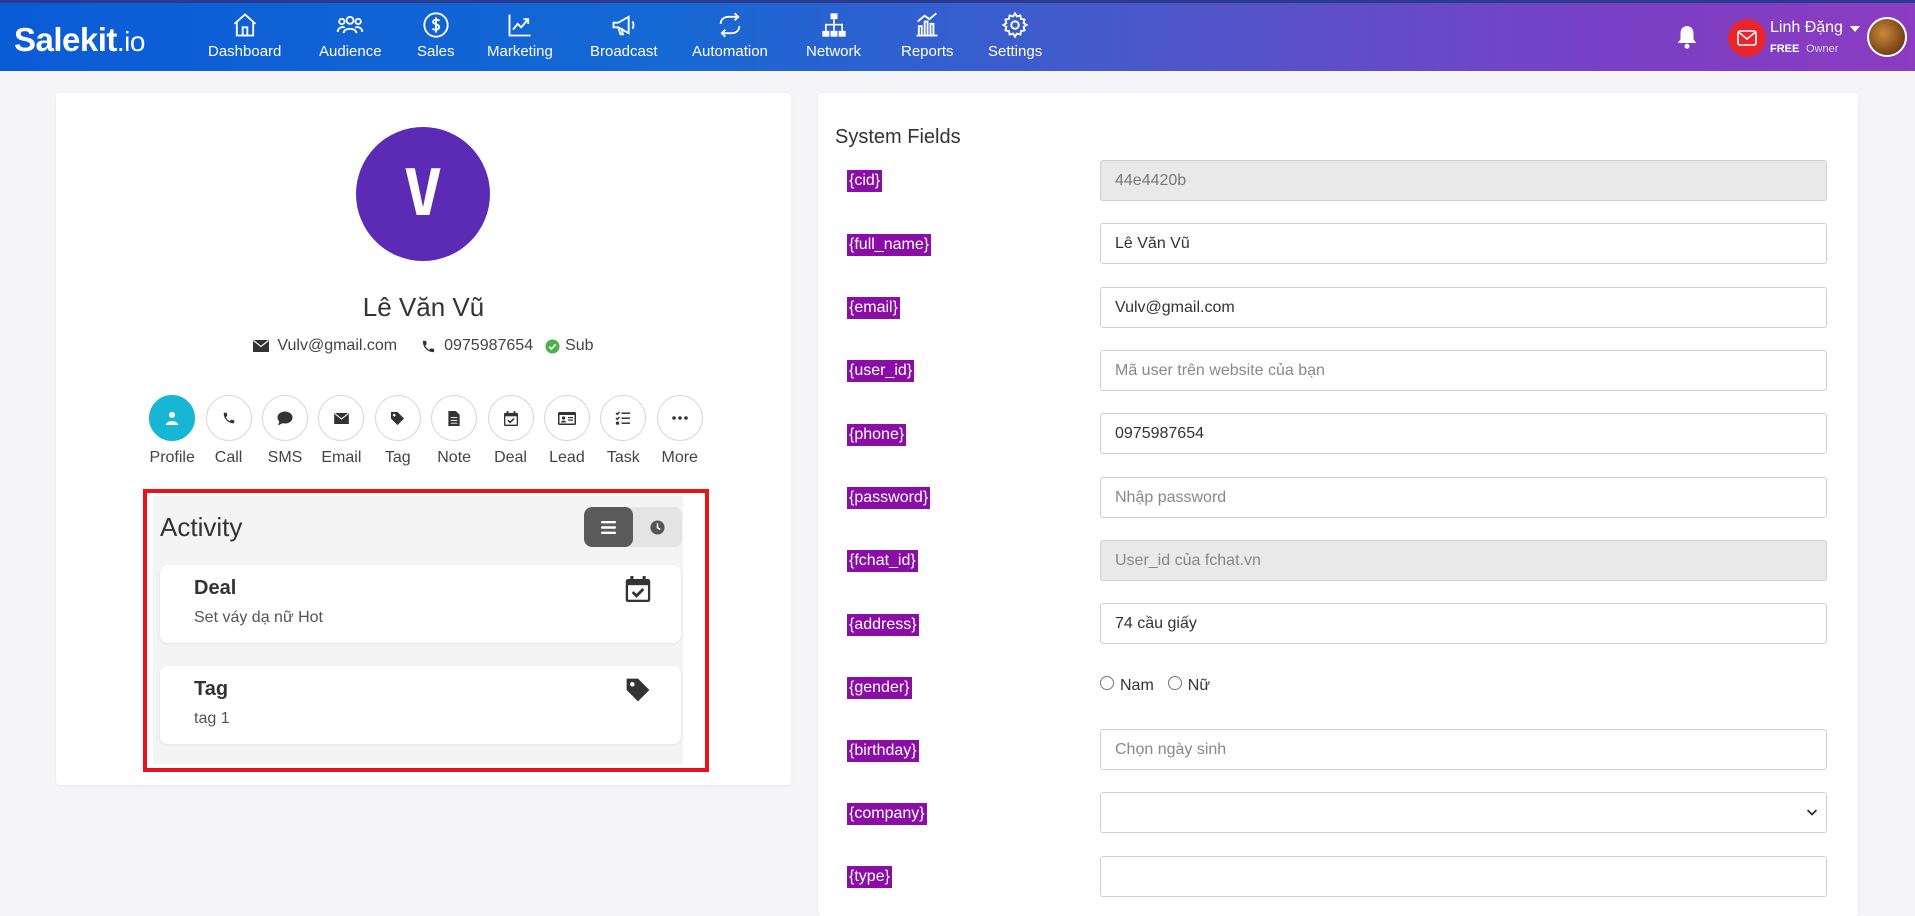  What do you see at coordinates (436, 40) in the screenshot?
I see `nav-sales: Sales` at bounding box center [436, 40].